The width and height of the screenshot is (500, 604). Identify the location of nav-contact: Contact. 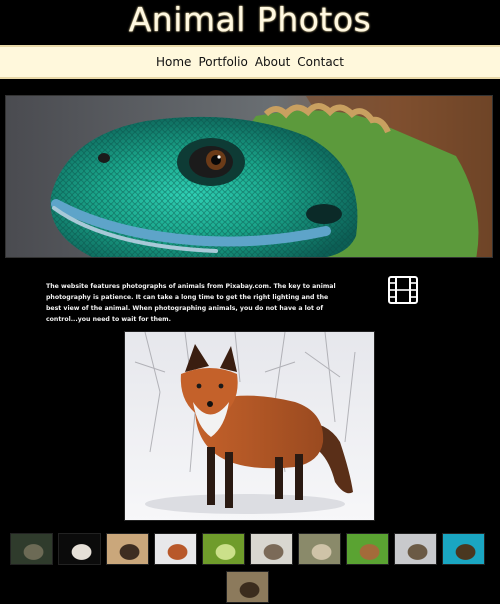
(320, 62).